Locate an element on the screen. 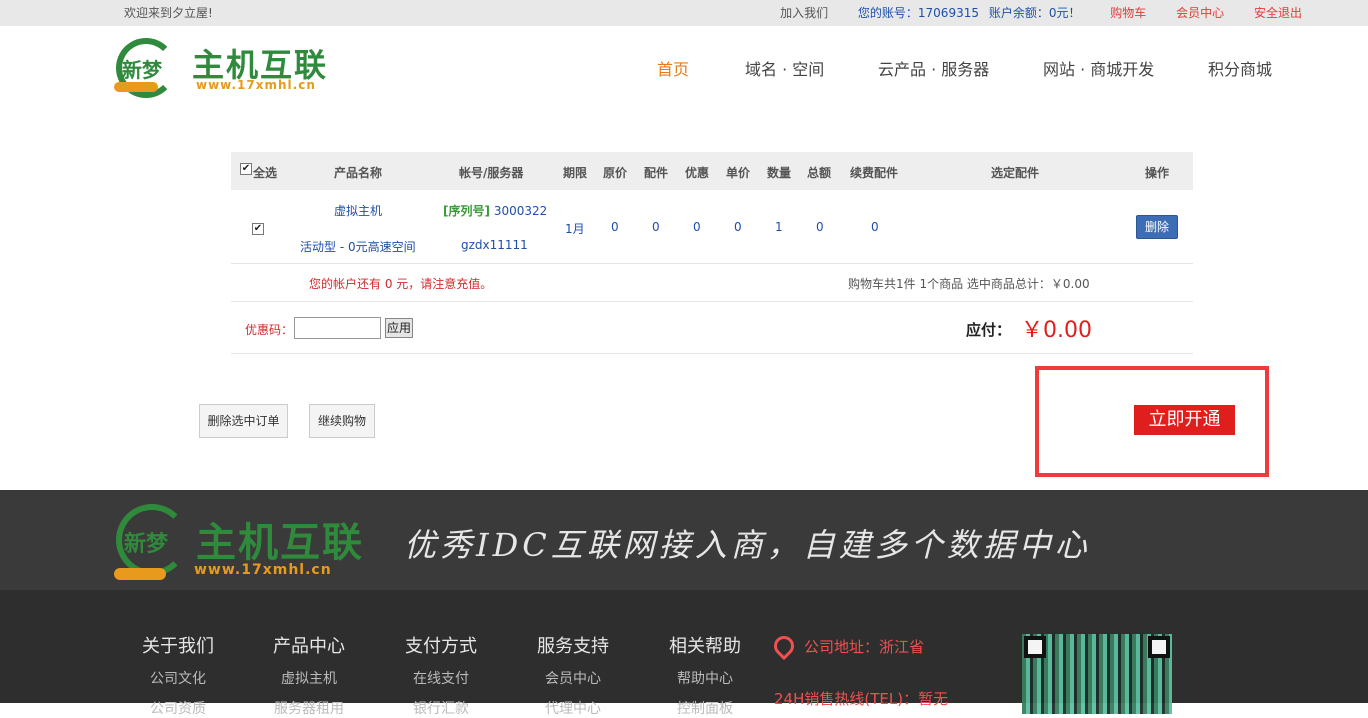 Image resolution: width=1368 pixels, height=718 pixels. sales-hotline: 24H销售热线(TEL)：暂无 is located at coordinates (861, 698).